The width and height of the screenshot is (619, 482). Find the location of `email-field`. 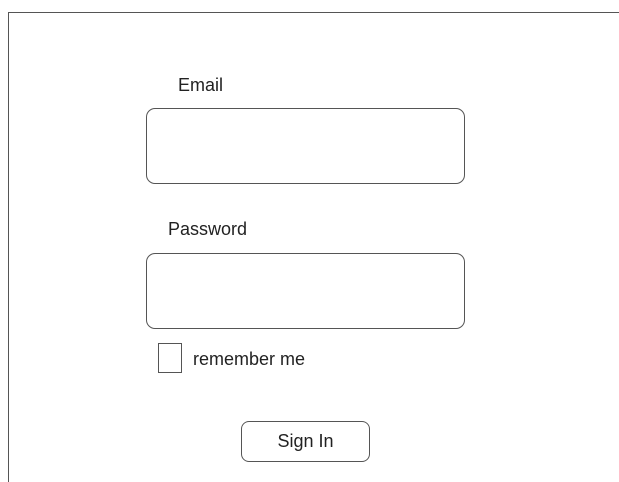

email-field is located at coordinates (305, 146).